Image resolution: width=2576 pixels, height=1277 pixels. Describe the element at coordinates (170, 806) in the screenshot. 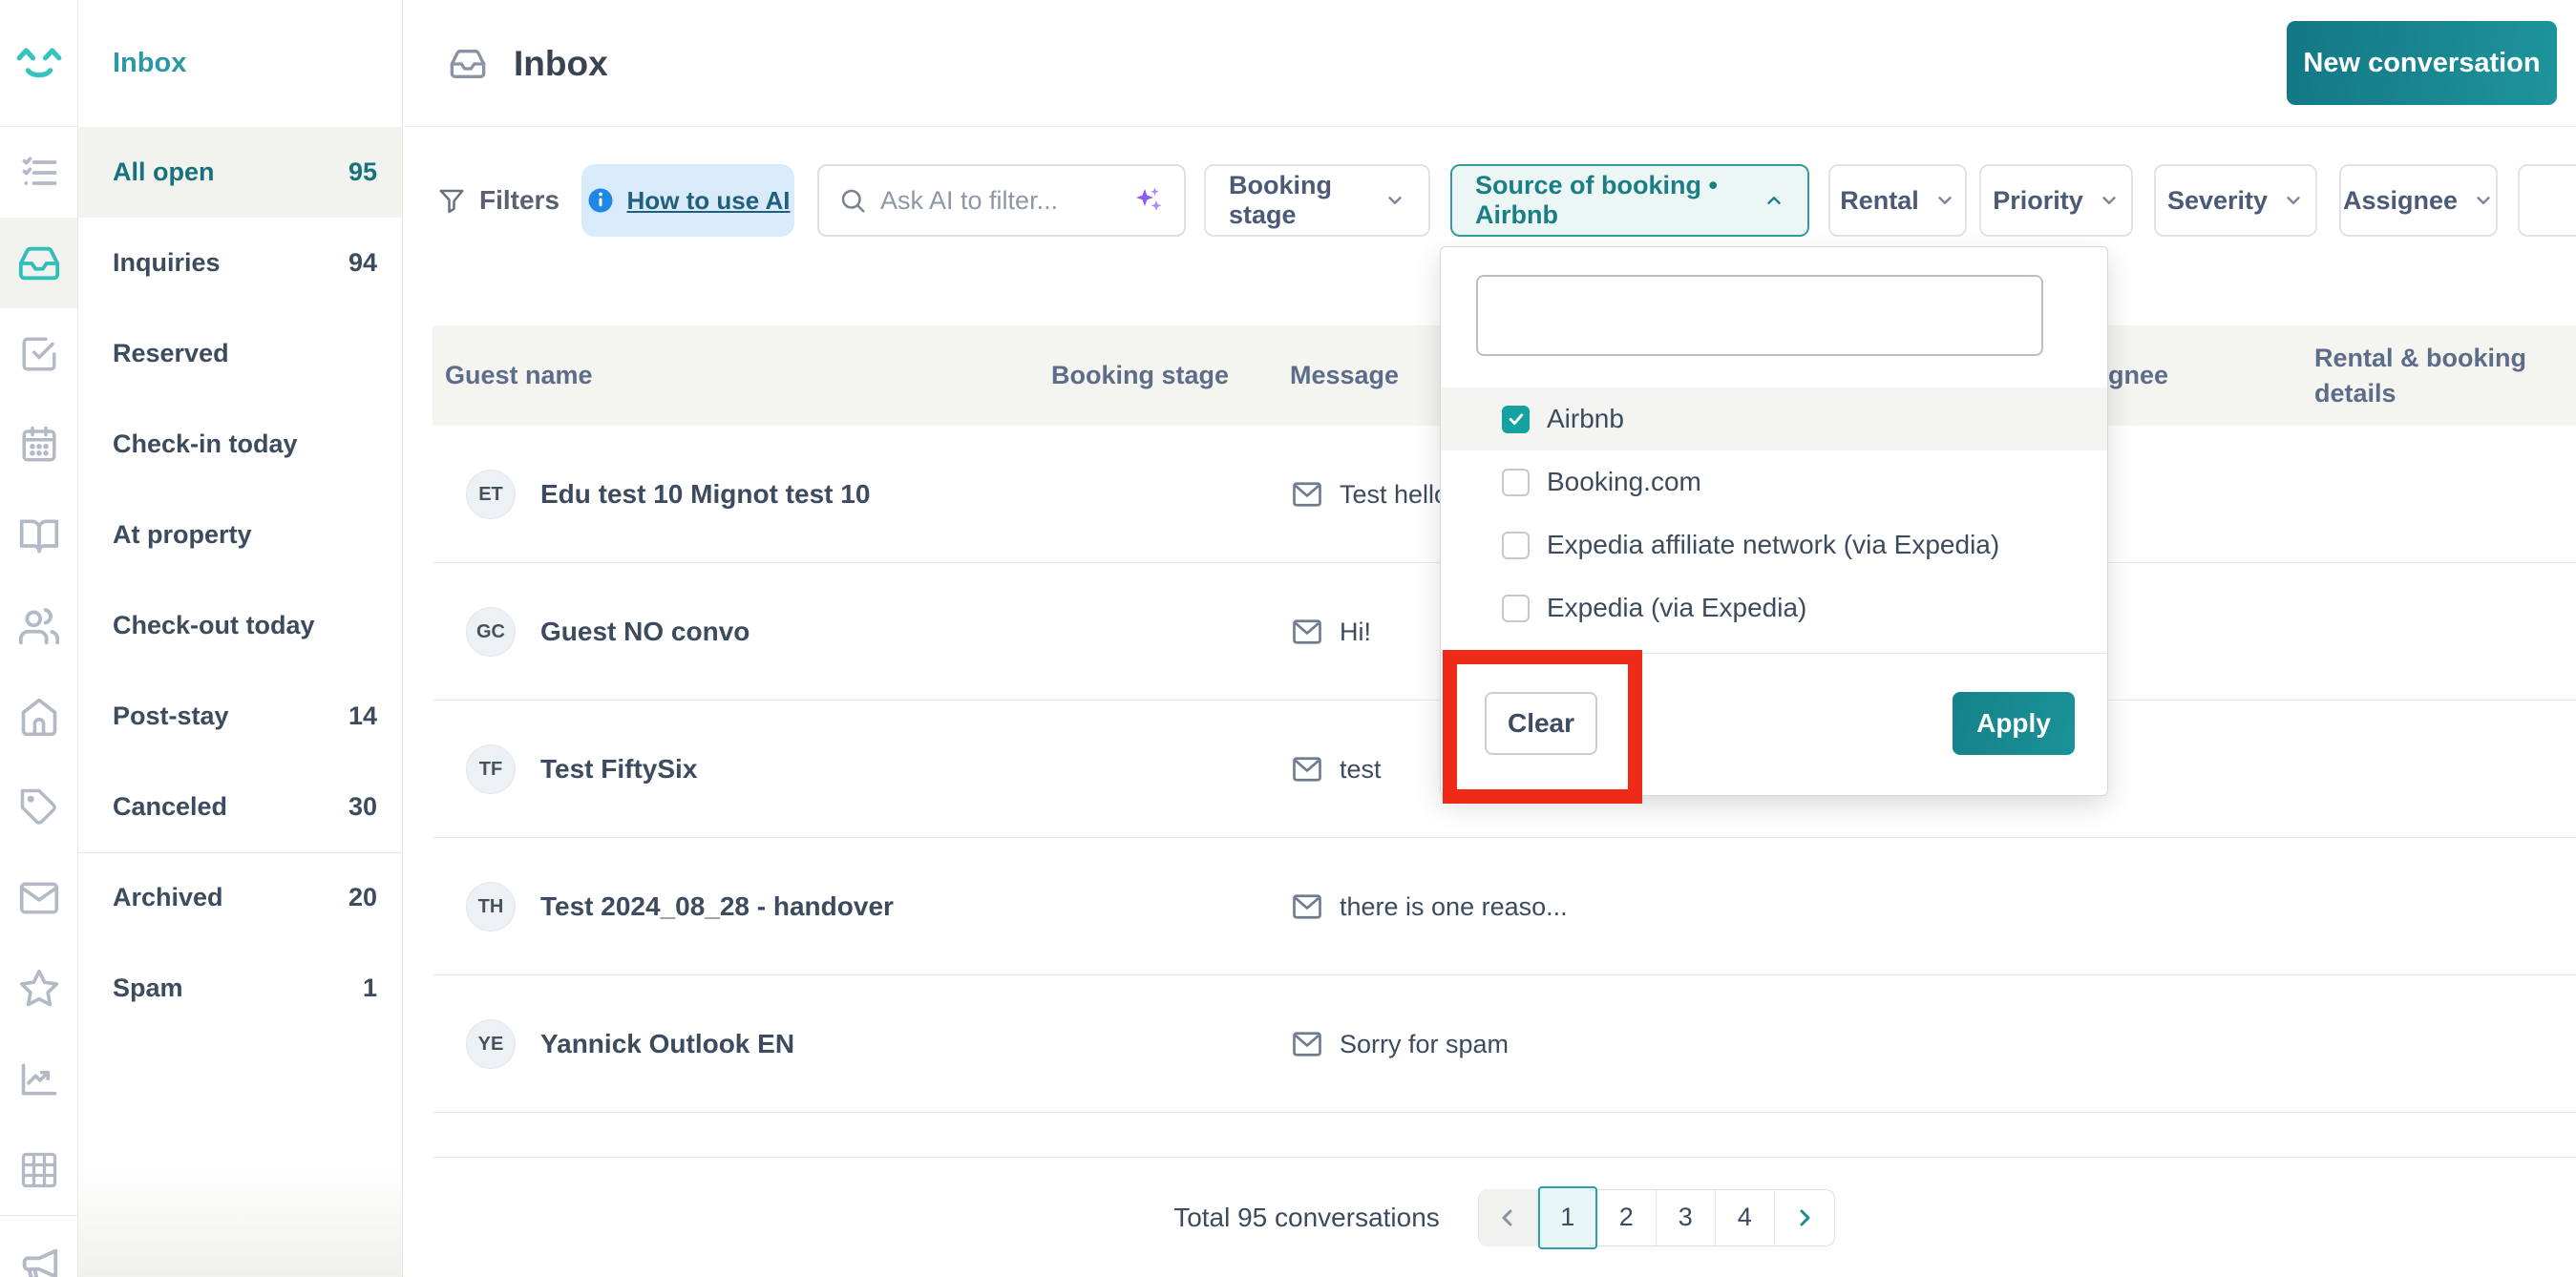

I see `sidebar-item-label: Canceled` at that location.